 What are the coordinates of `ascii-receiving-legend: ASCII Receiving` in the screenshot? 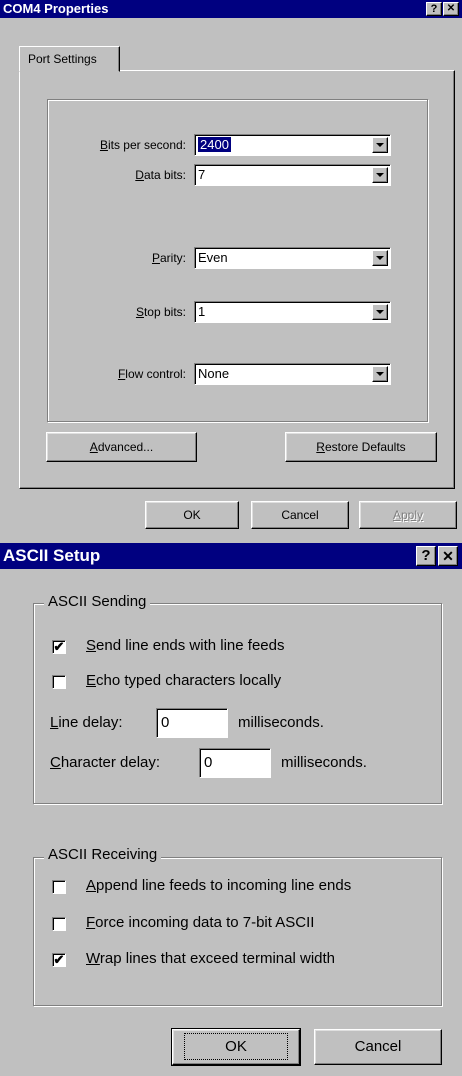 It's located at (103, 854).